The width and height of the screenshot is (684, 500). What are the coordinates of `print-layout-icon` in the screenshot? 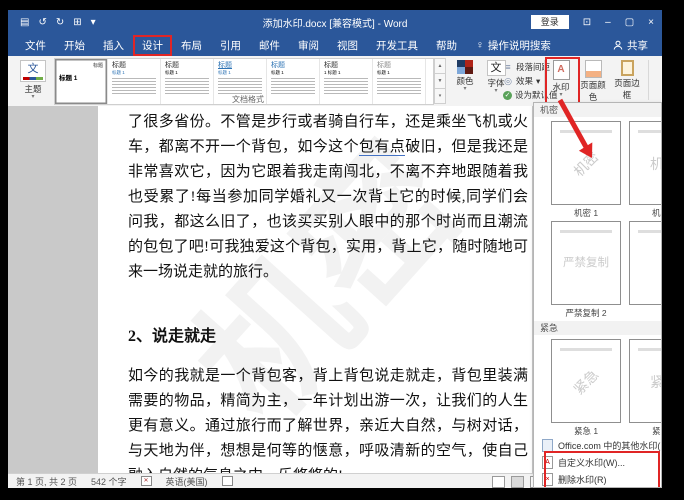 It's located at (517, 482).